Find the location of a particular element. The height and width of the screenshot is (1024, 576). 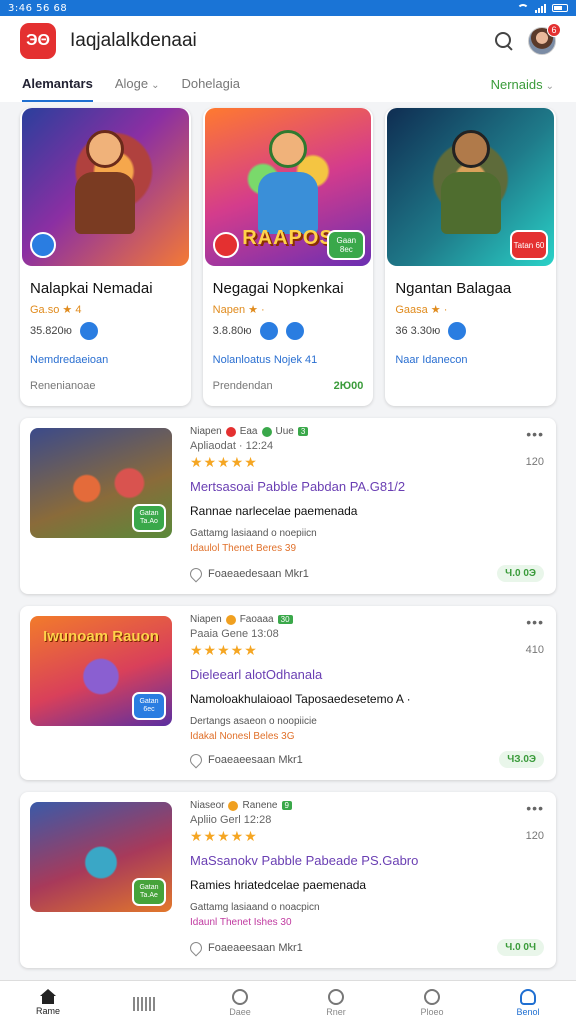

card-link: Nolanloatus Nojek 41 is located at coordinates (288, 360).